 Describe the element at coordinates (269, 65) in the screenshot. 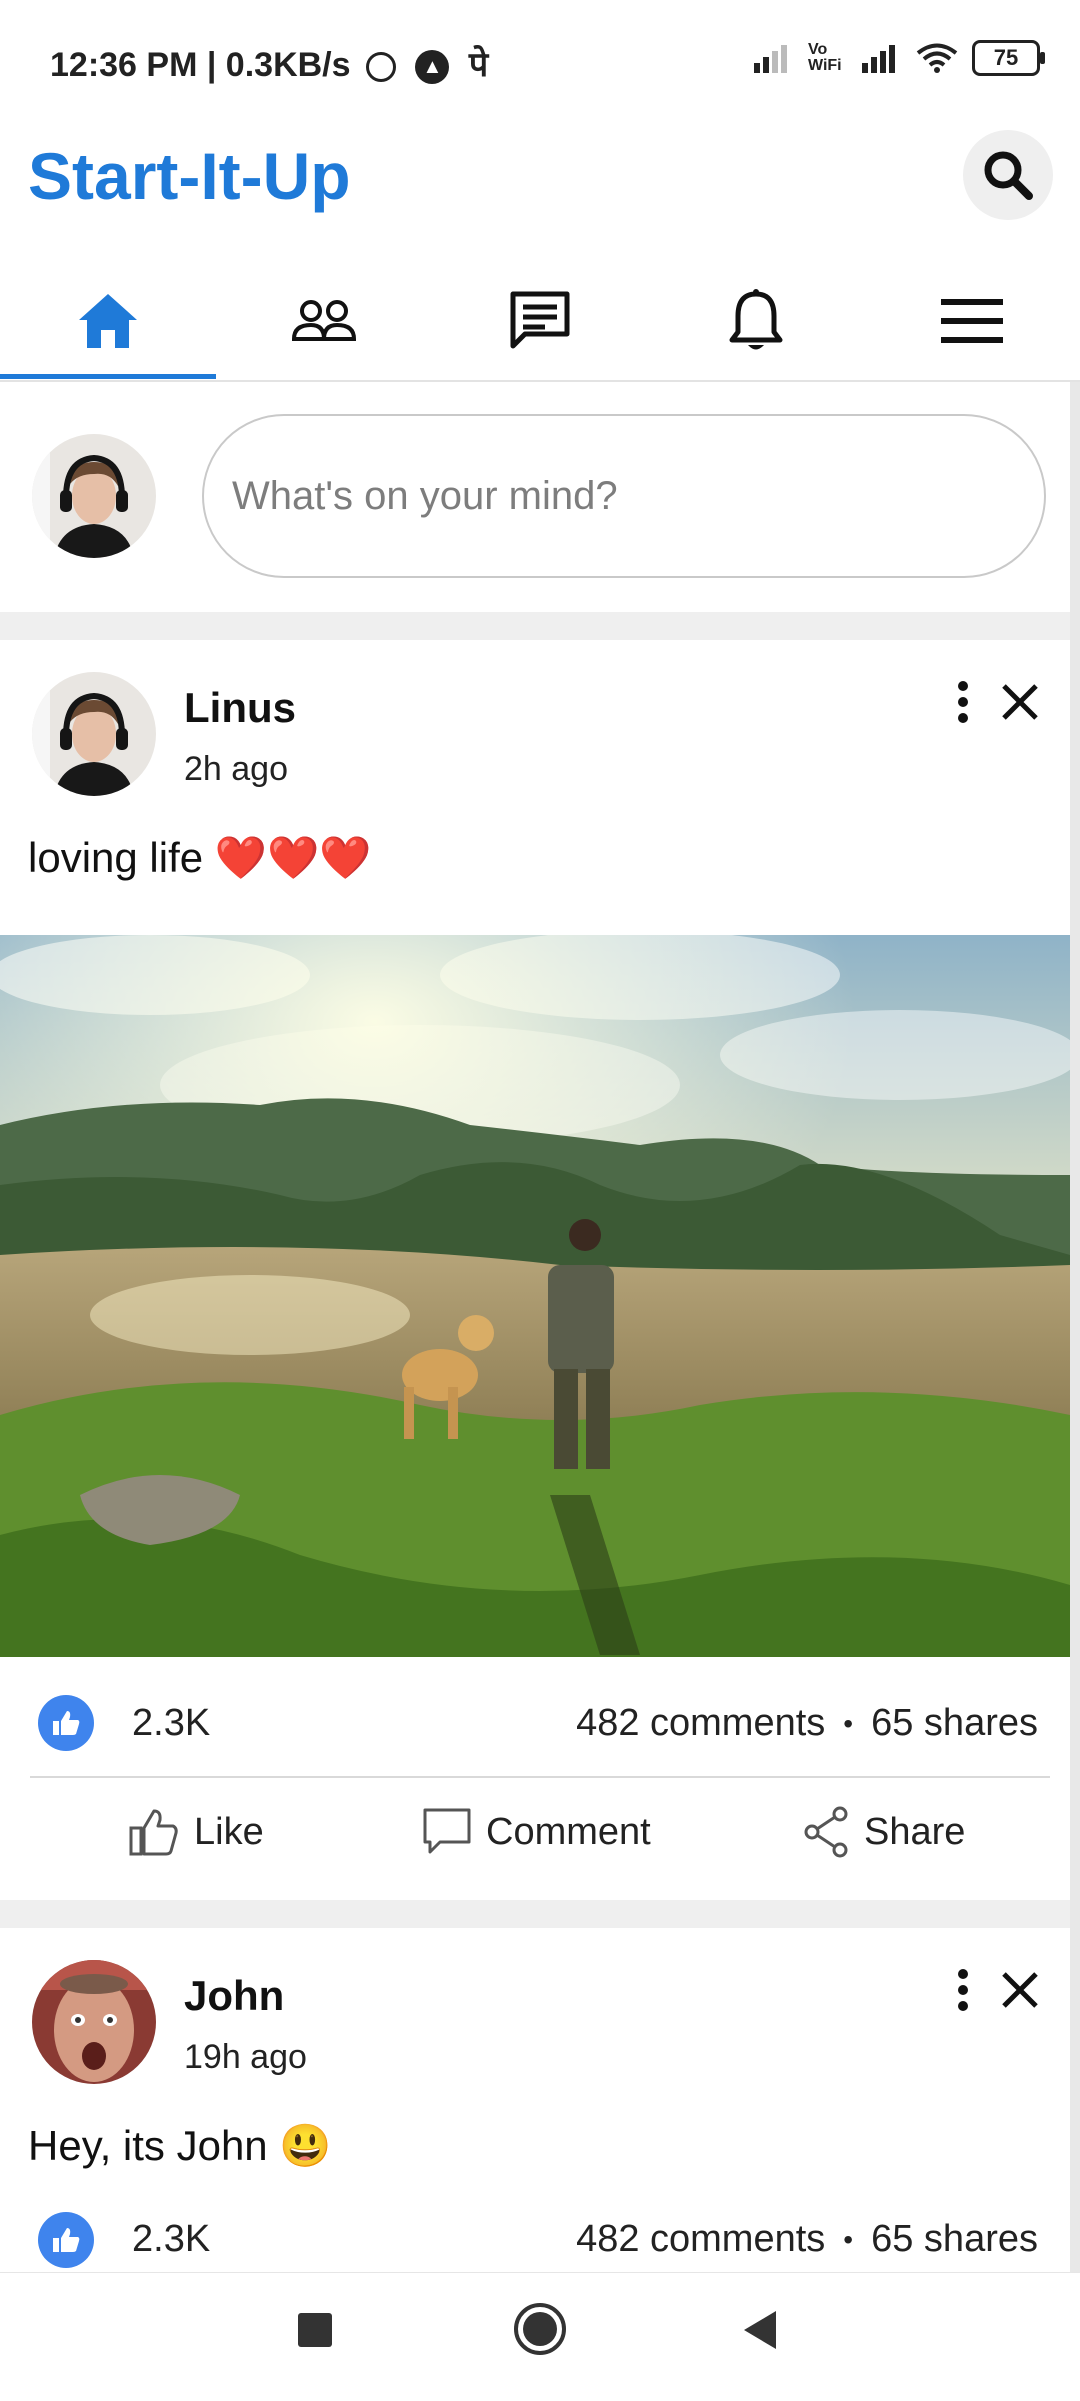

I see `status-time: 12:36 PM | 0.3KB/s ▲ पे` at that location.